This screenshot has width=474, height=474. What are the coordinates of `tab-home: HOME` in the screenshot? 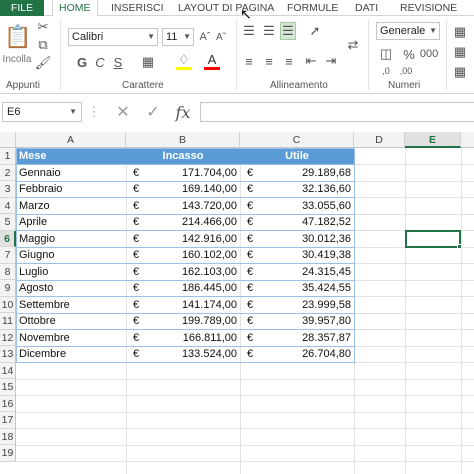 It's located at (75, 8).